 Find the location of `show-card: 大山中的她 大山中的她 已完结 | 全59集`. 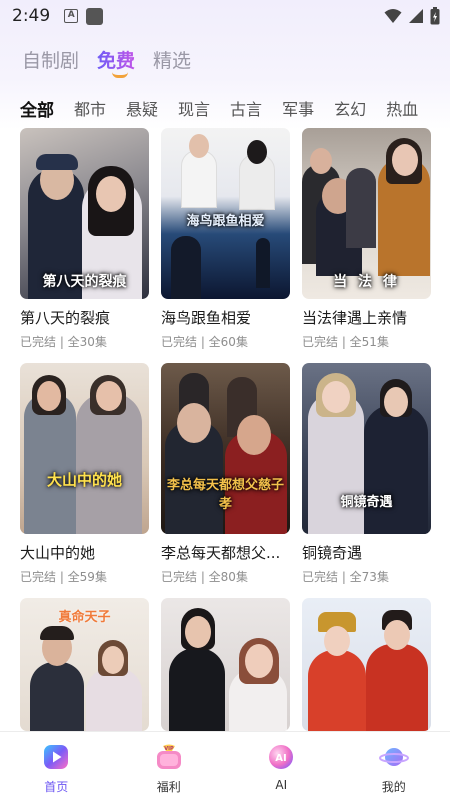

show-card: 大山中的她 大山中的她 已完结 | 全59集 is located at coordinates (84, 474).